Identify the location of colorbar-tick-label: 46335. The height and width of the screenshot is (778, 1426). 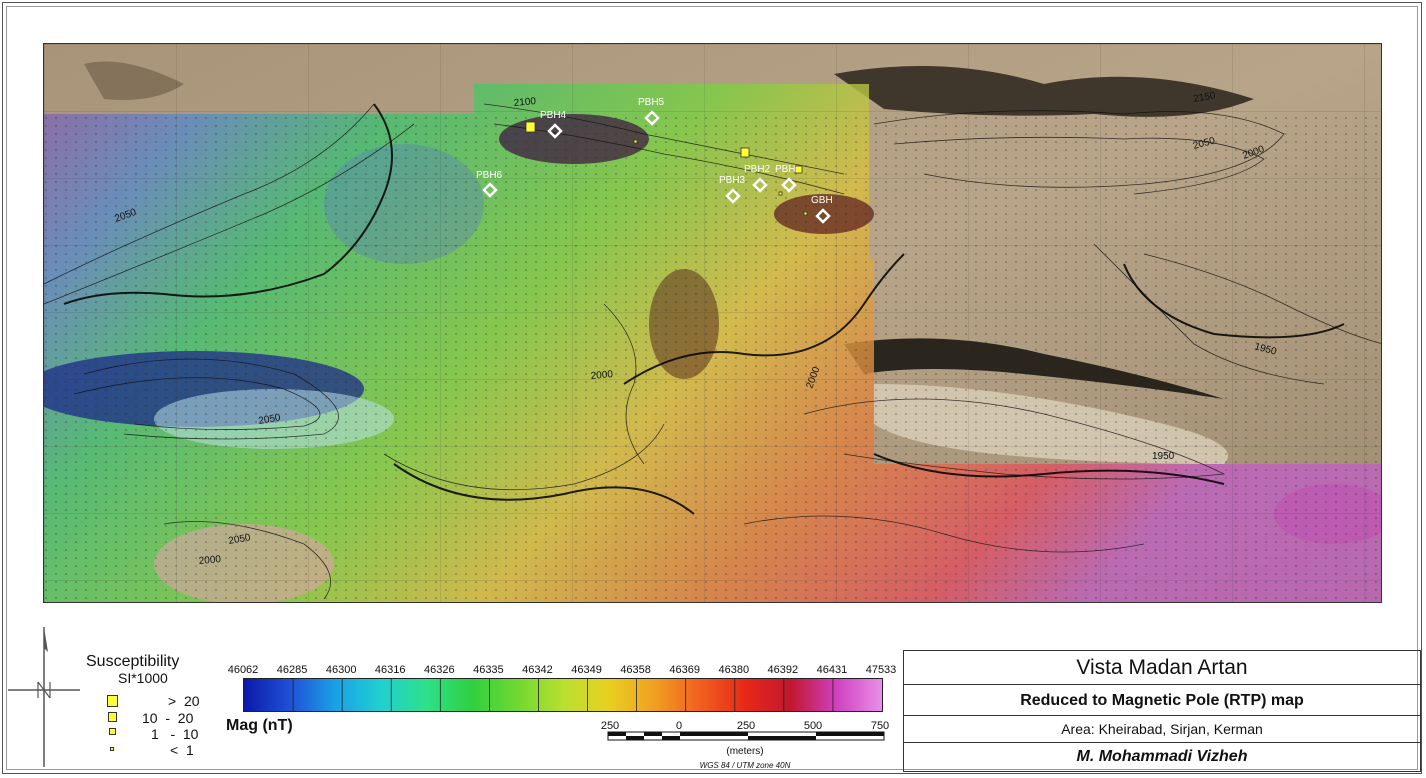
(488, 670).